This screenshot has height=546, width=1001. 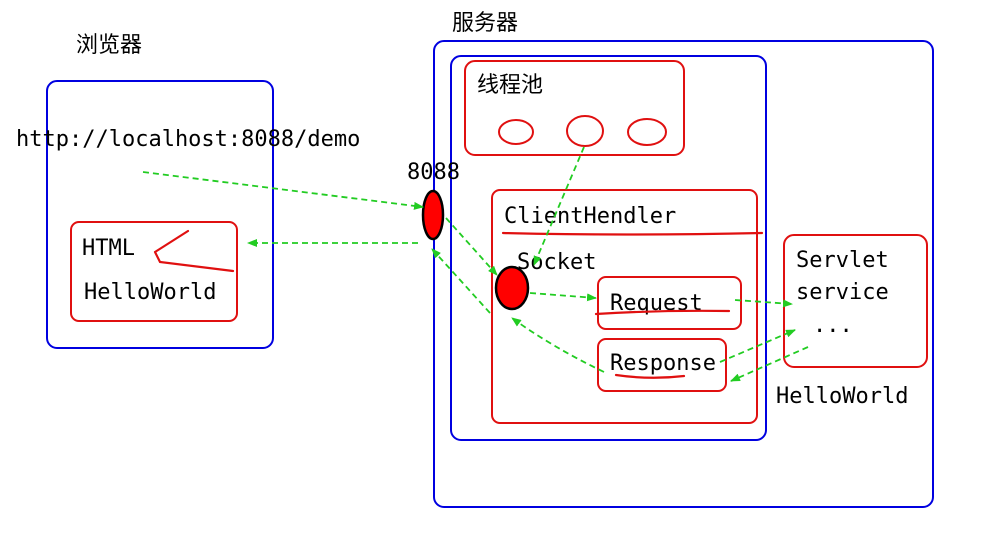 What do you see at coordinates (433, 172) in the screenshot?
I see `port-label: 8088` at bounding box center [433, 172].